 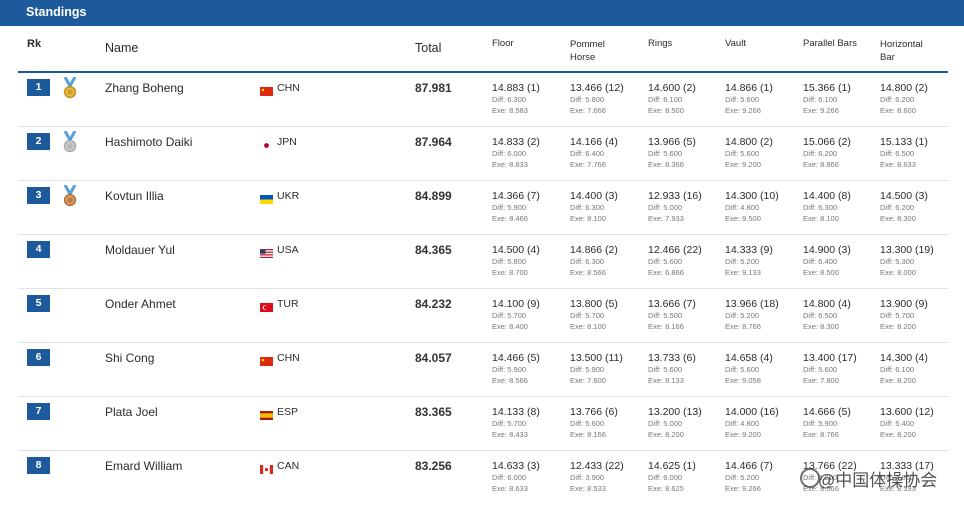 What do you see at coordinates (596, 369) in the screenshot?
I see `apparatus-score: 13.500 (11) Diff: 5.900 Exe: 7.600` at bounding box center [596, 369].